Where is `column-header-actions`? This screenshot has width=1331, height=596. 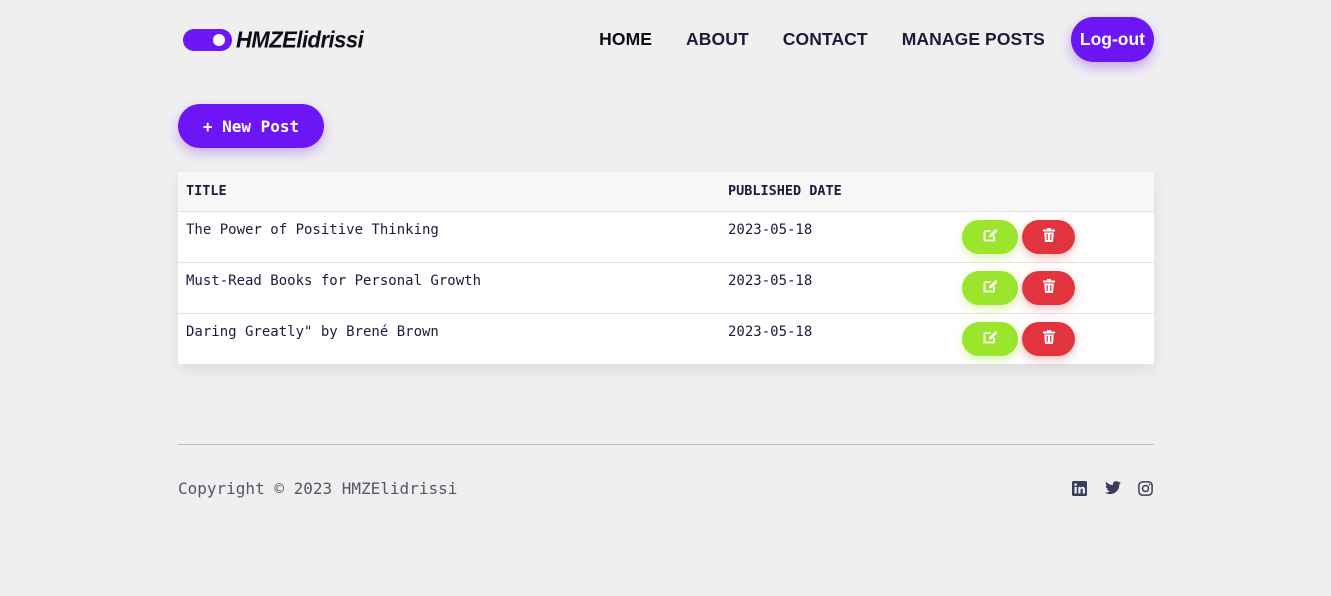 column-header-actions is located at coordinates (1054, 192).